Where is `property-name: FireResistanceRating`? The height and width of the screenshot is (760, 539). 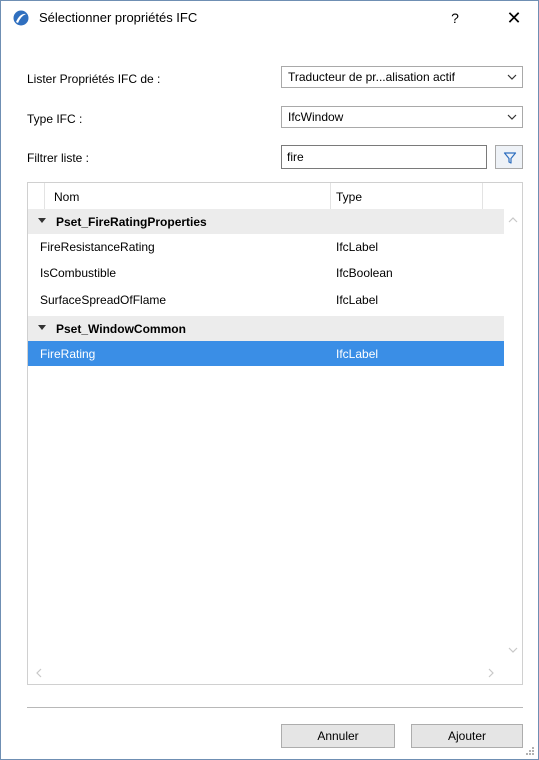 property-name: FireResistanceRating is located at coordinates (97, 247).